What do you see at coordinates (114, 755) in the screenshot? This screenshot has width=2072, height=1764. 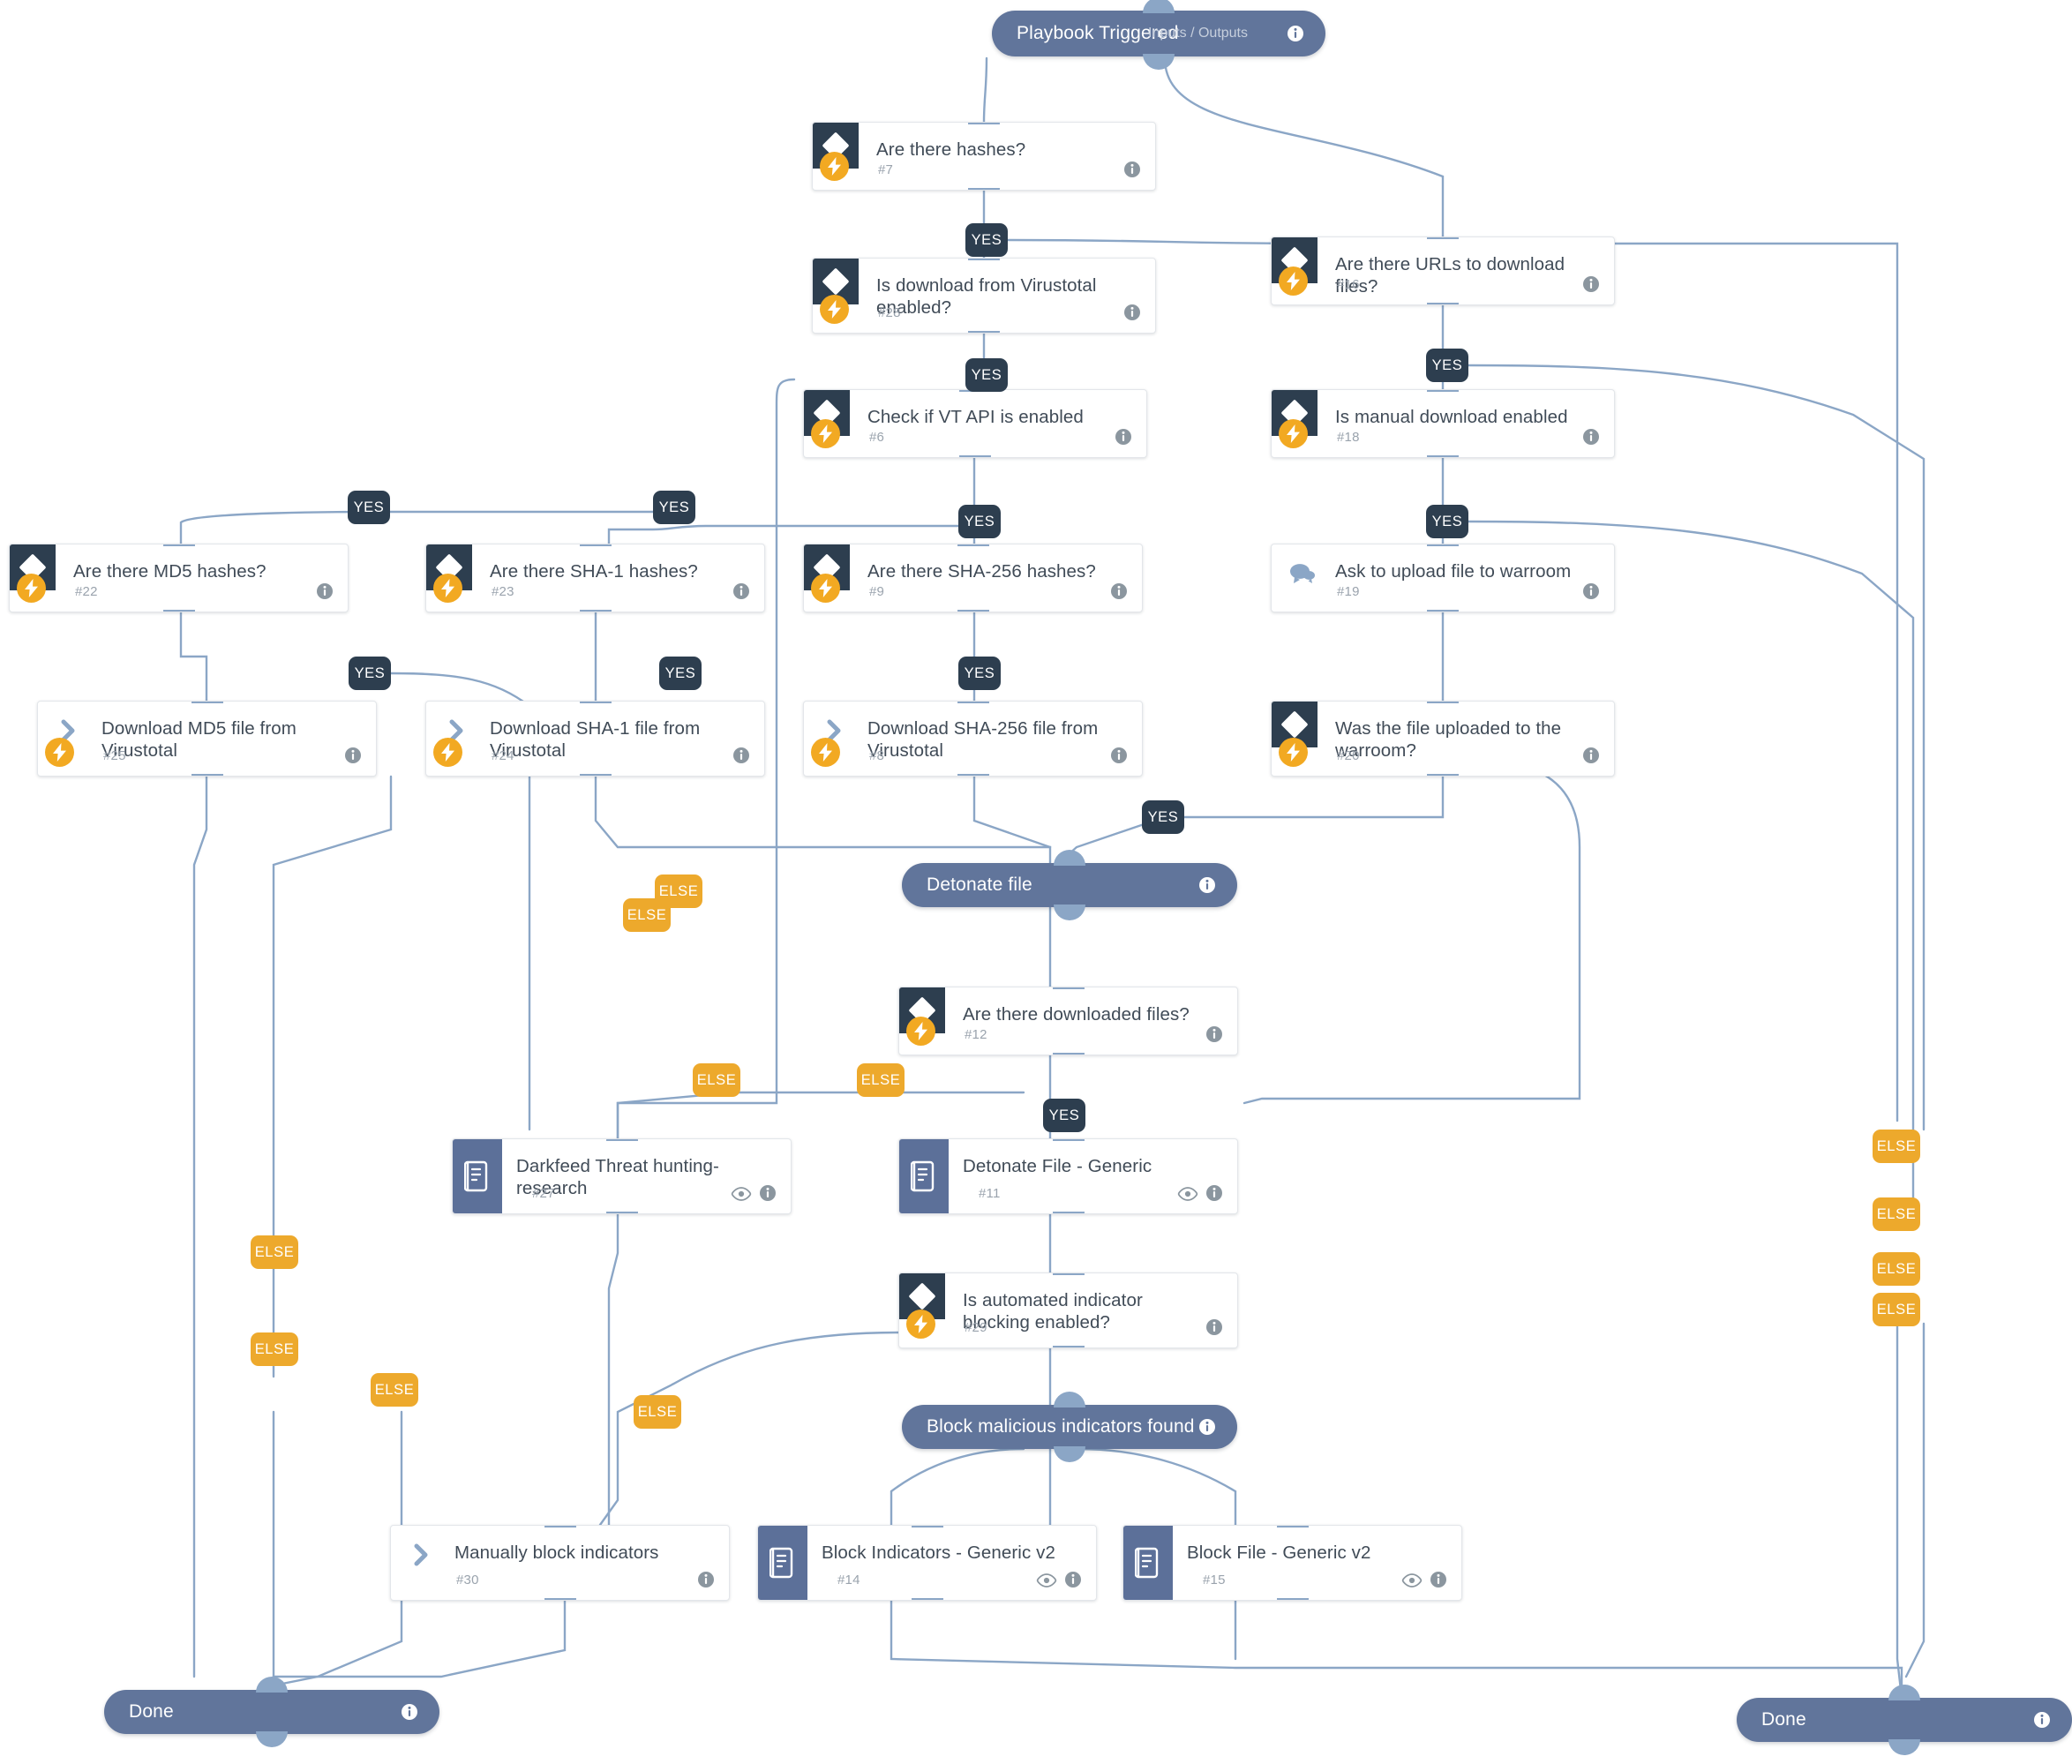 I see `node-id: #25` at bounding box center [114, 755].